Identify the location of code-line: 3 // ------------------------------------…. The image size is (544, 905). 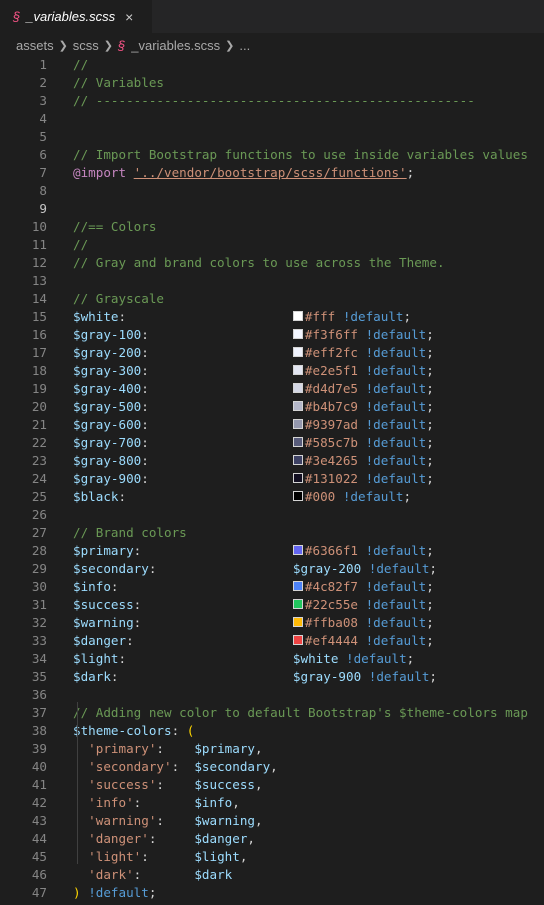
(272, 101).